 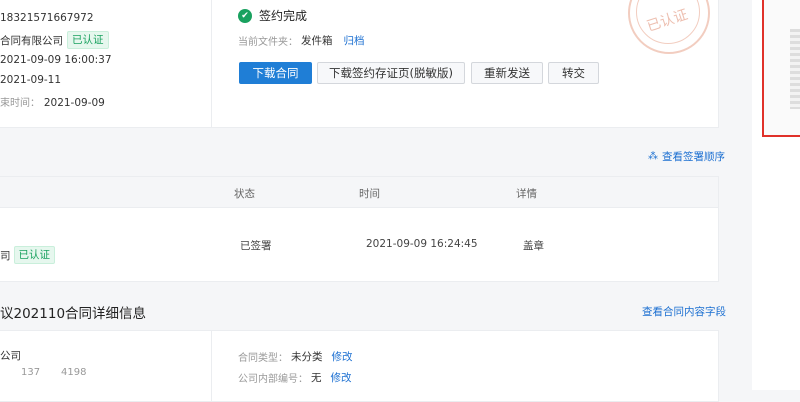 What do you see at coordinates (573, 73) in the screenshot?
I see `transfer-button: 转交` at bounding box center [573, 73].